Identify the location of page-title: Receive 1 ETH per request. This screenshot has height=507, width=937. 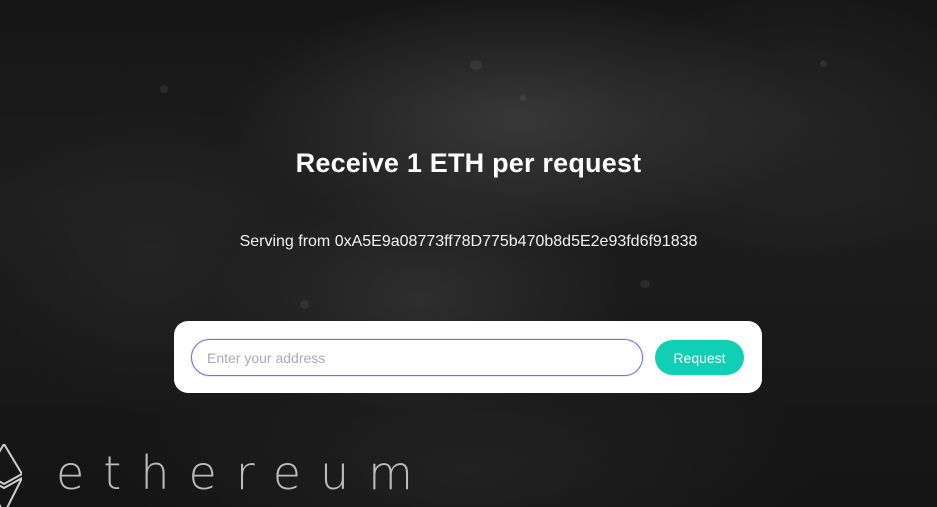
(468, 163).